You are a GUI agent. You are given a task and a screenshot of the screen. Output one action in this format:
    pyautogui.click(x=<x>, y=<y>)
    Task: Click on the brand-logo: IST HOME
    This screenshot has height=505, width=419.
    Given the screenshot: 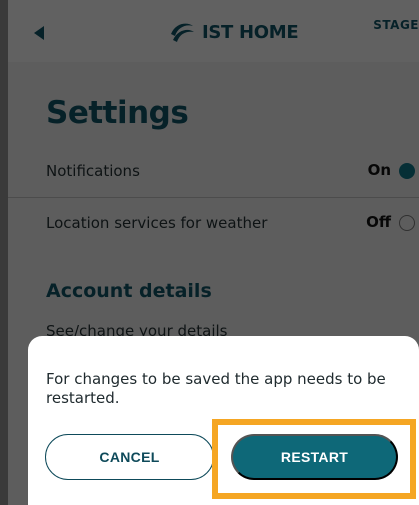 What is the action you would take?
    pyautogui.click(x=233, y=32)
    